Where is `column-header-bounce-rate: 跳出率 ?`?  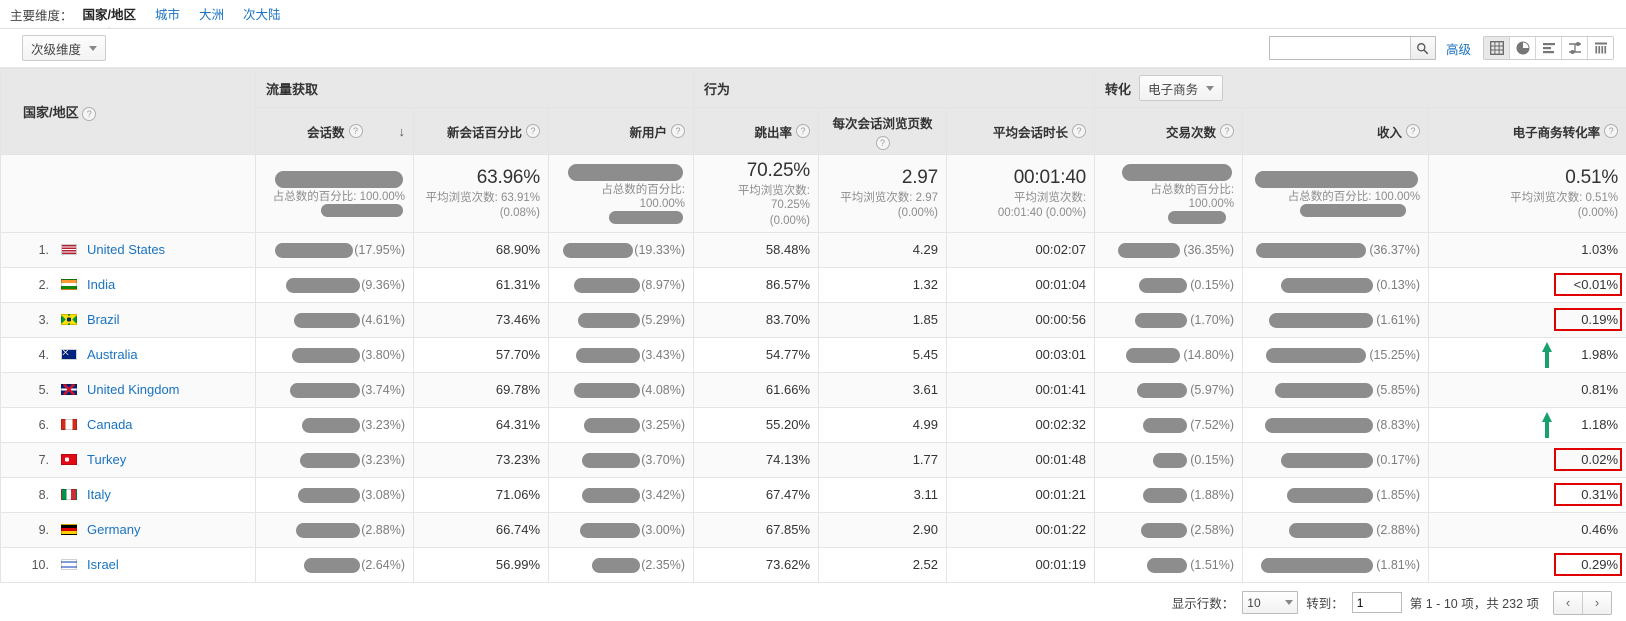
column-header-bounce-rate: 跳出率 ? is located at coordinates (756, 131).